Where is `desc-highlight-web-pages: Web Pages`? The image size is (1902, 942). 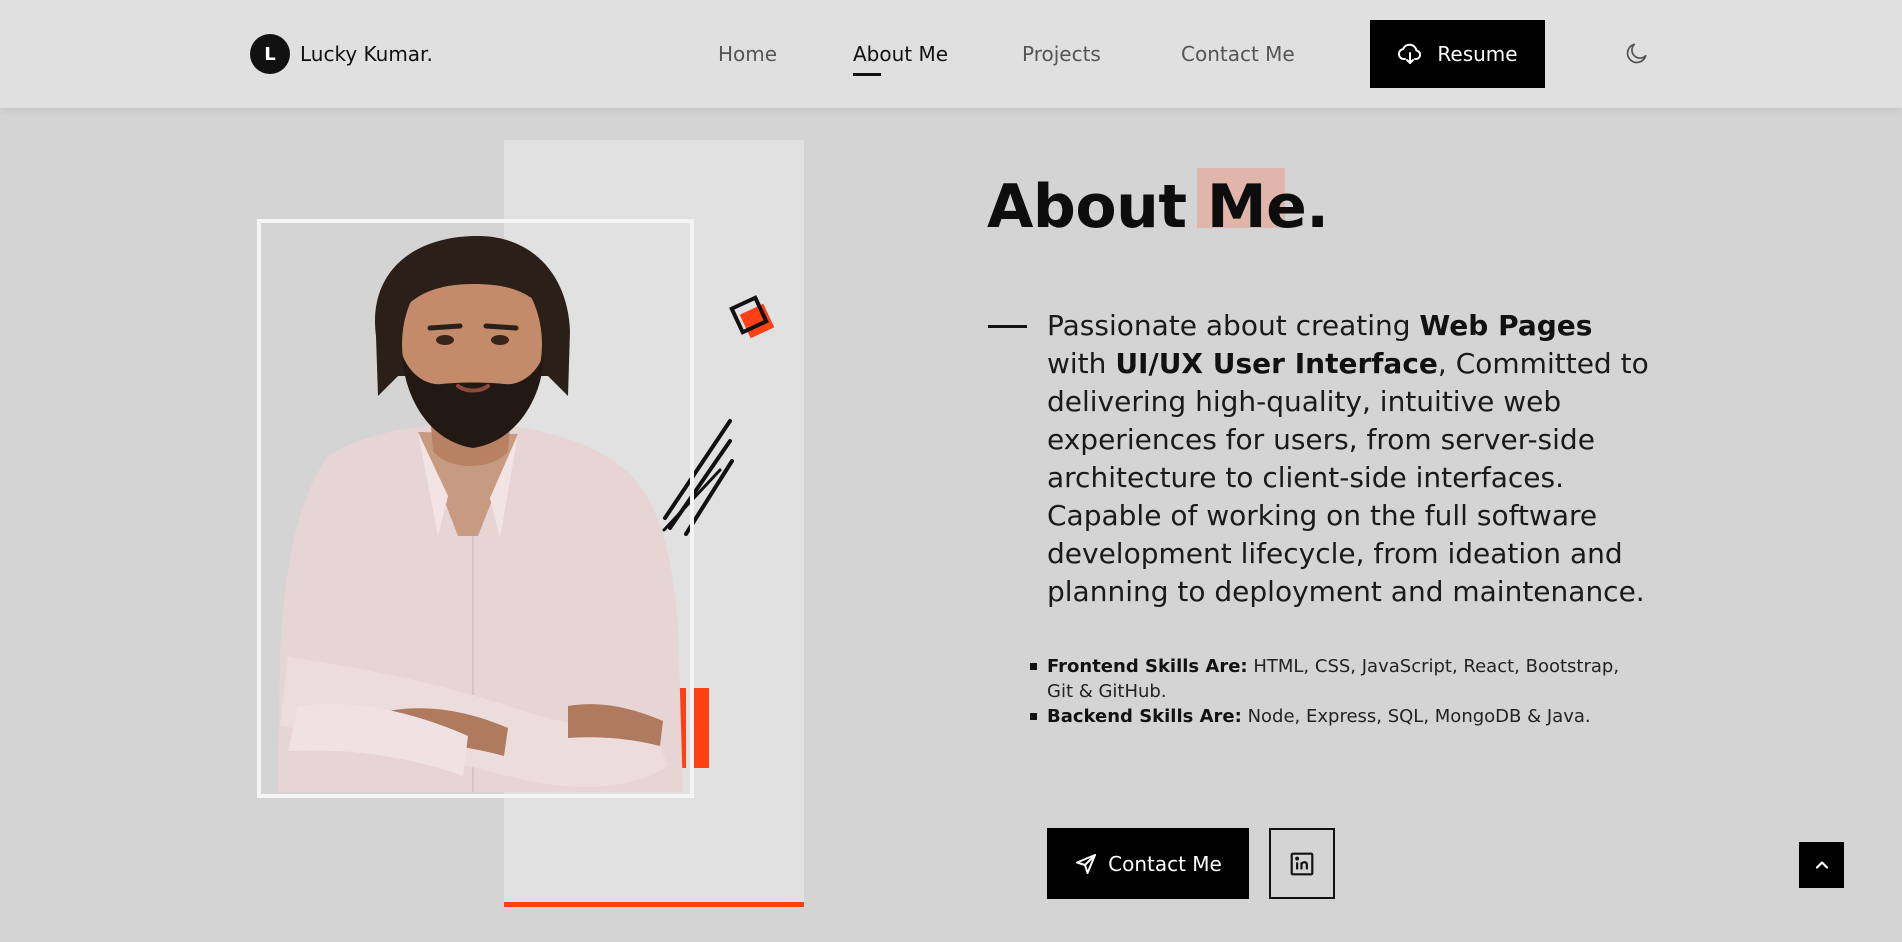 desc-highlight-web-pages: Web Pages is located at coordinates (1506, 325).